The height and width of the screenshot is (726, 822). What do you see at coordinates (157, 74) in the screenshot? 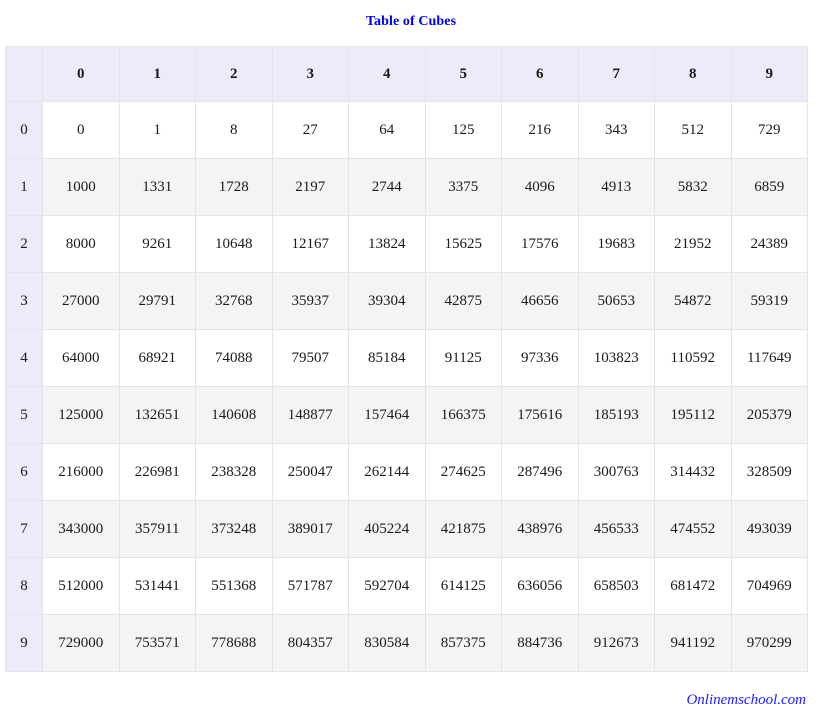
I see `column-header-1: 1` at bounding box center [157, 74].